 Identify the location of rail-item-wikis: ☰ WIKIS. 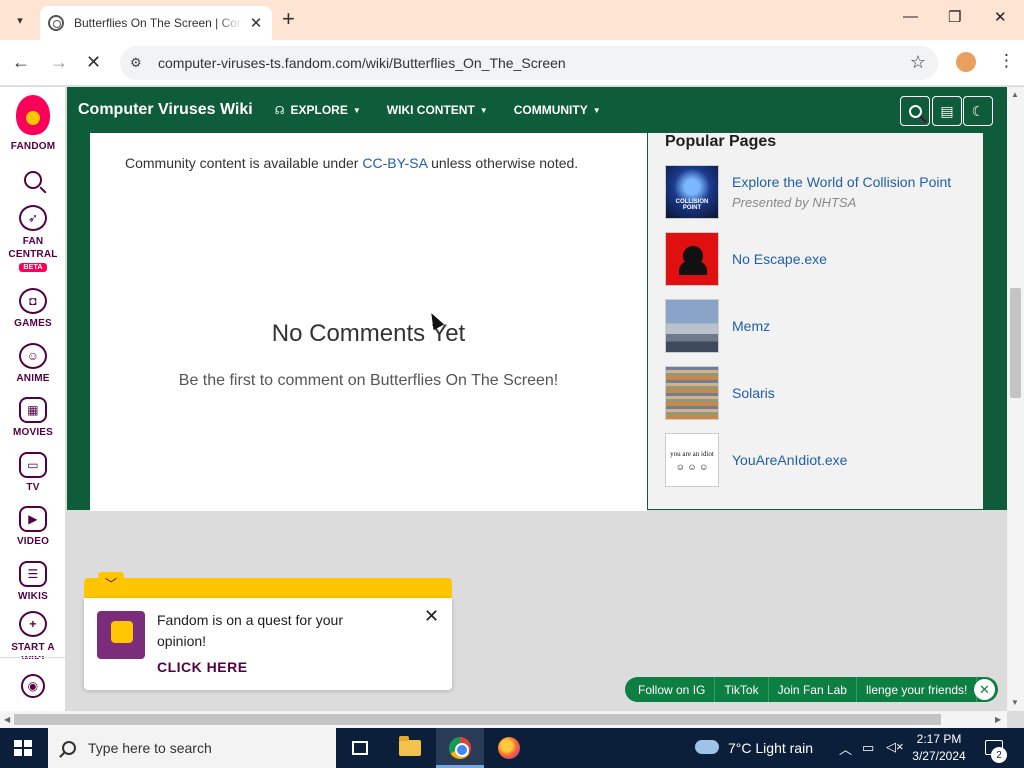
(33, 581).